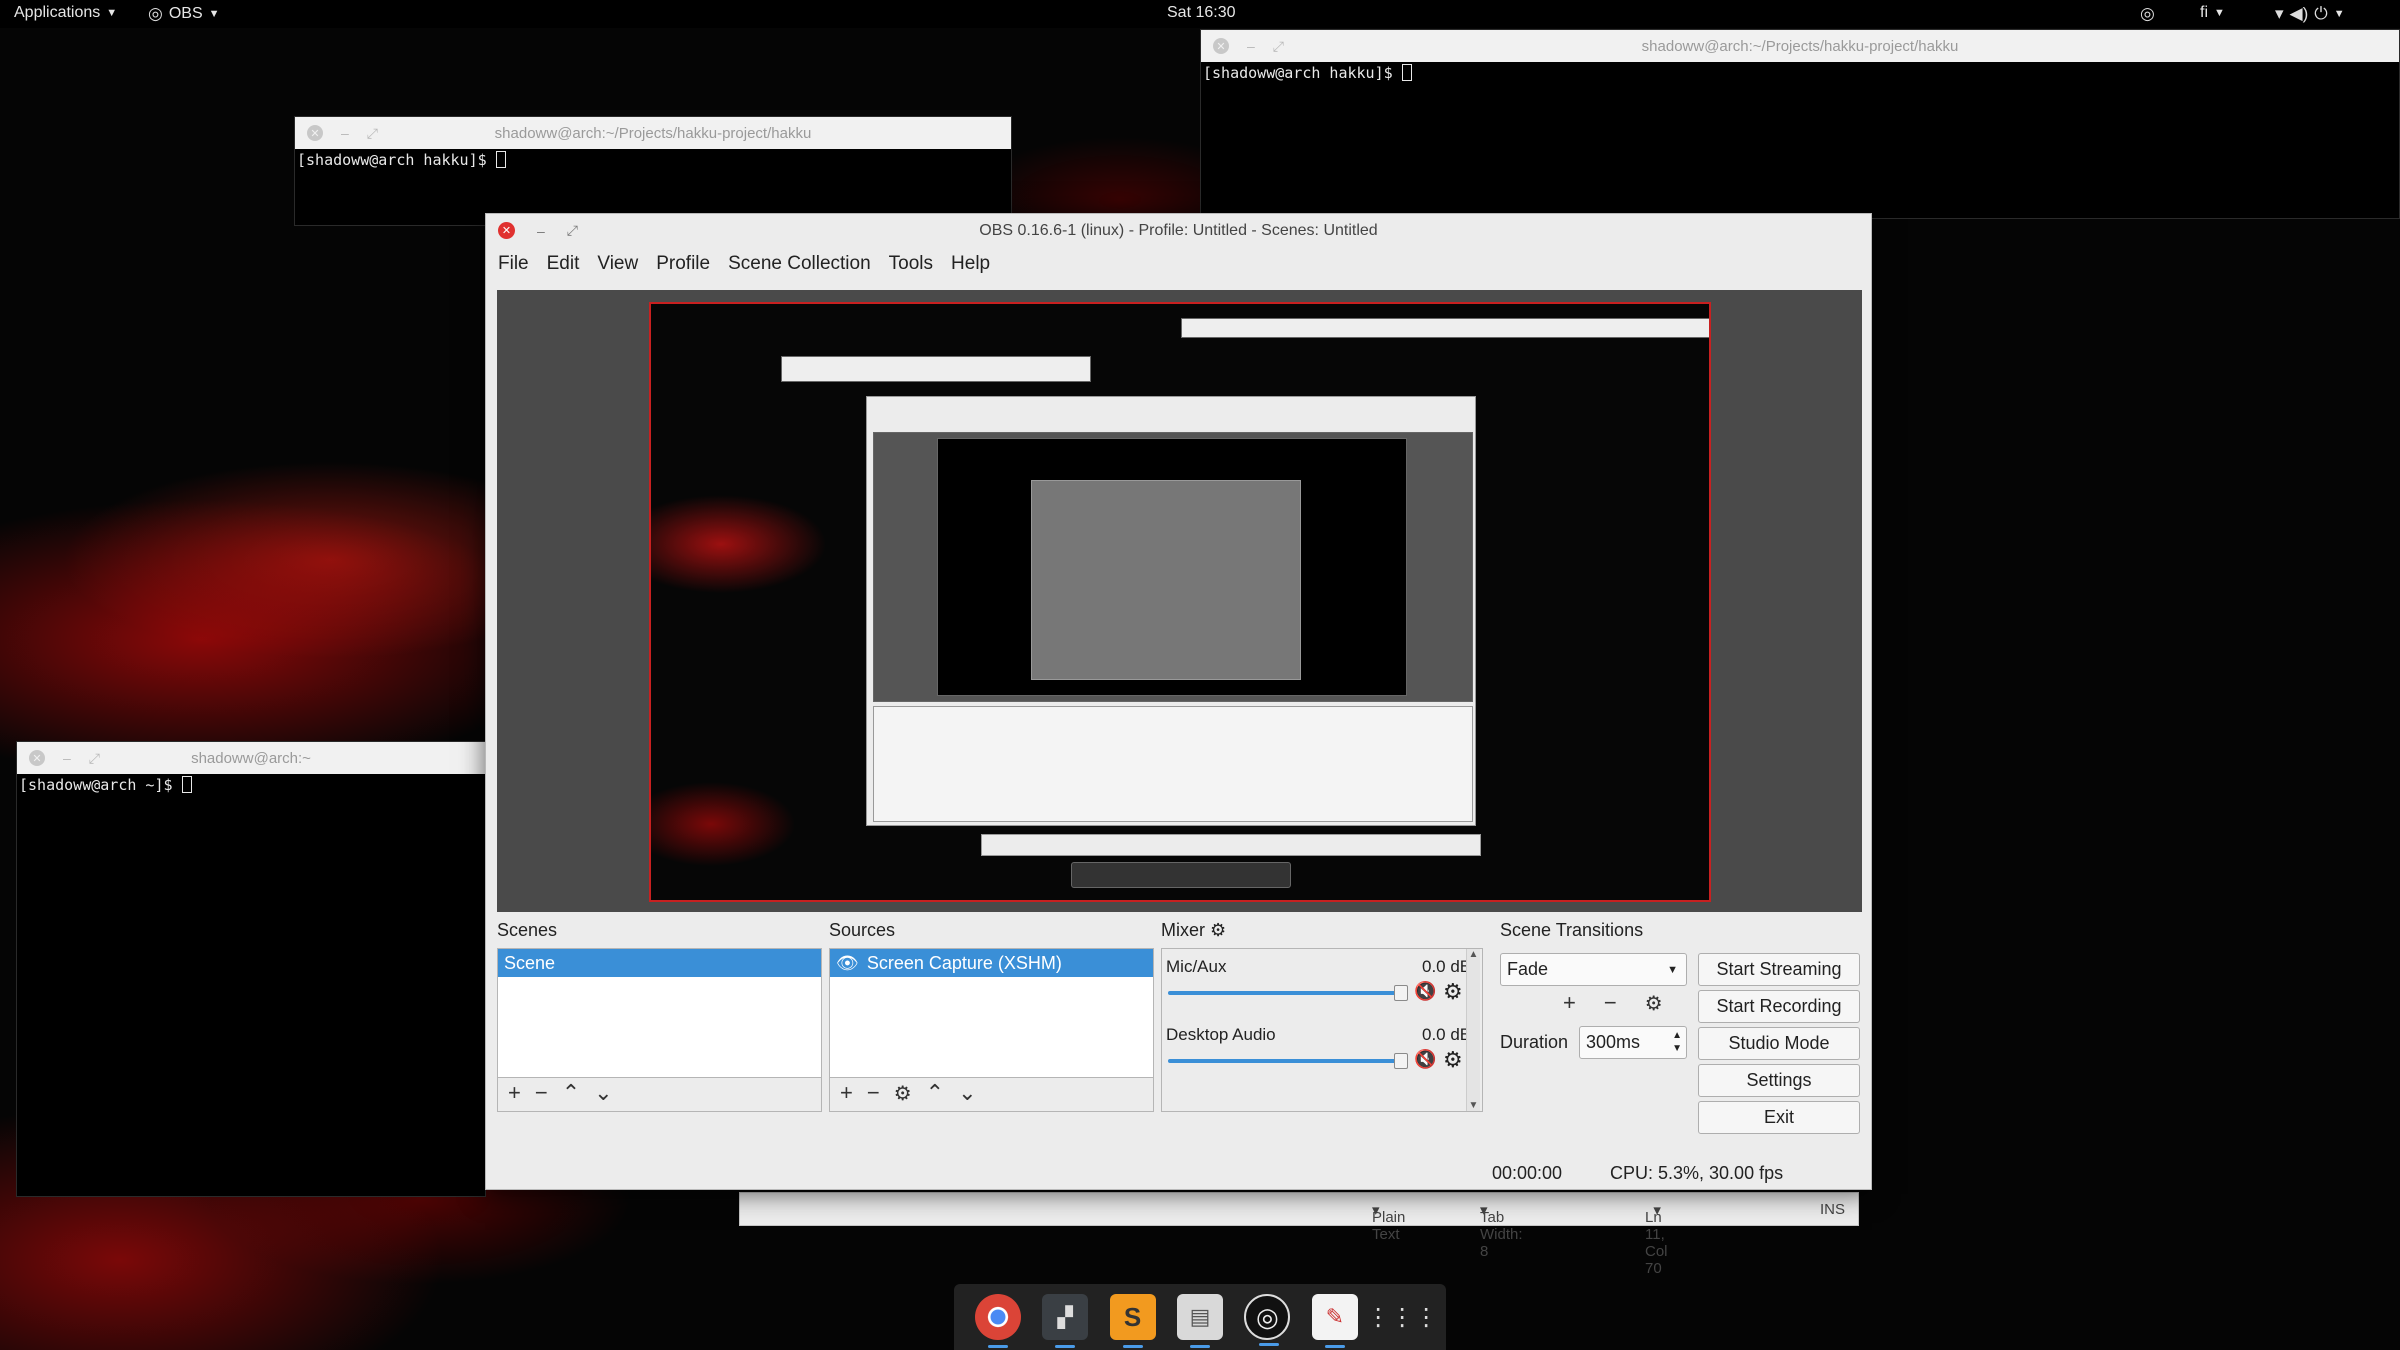 The image size is (2400, 1350). What do you see at coordinates (1656, 1243) in the screenshot?
I see `cursor-position-label: Ln 11, Col 70` at bounding box center [1656, 1243].